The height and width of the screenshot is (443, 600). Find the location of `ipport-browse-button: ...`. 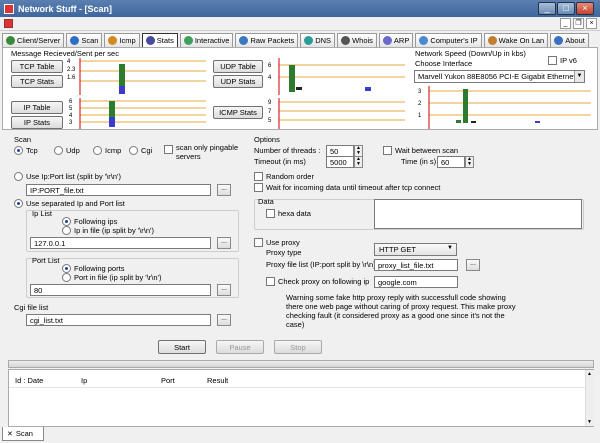

ipport-browse-button: ... is located at coordinates (224, 190).